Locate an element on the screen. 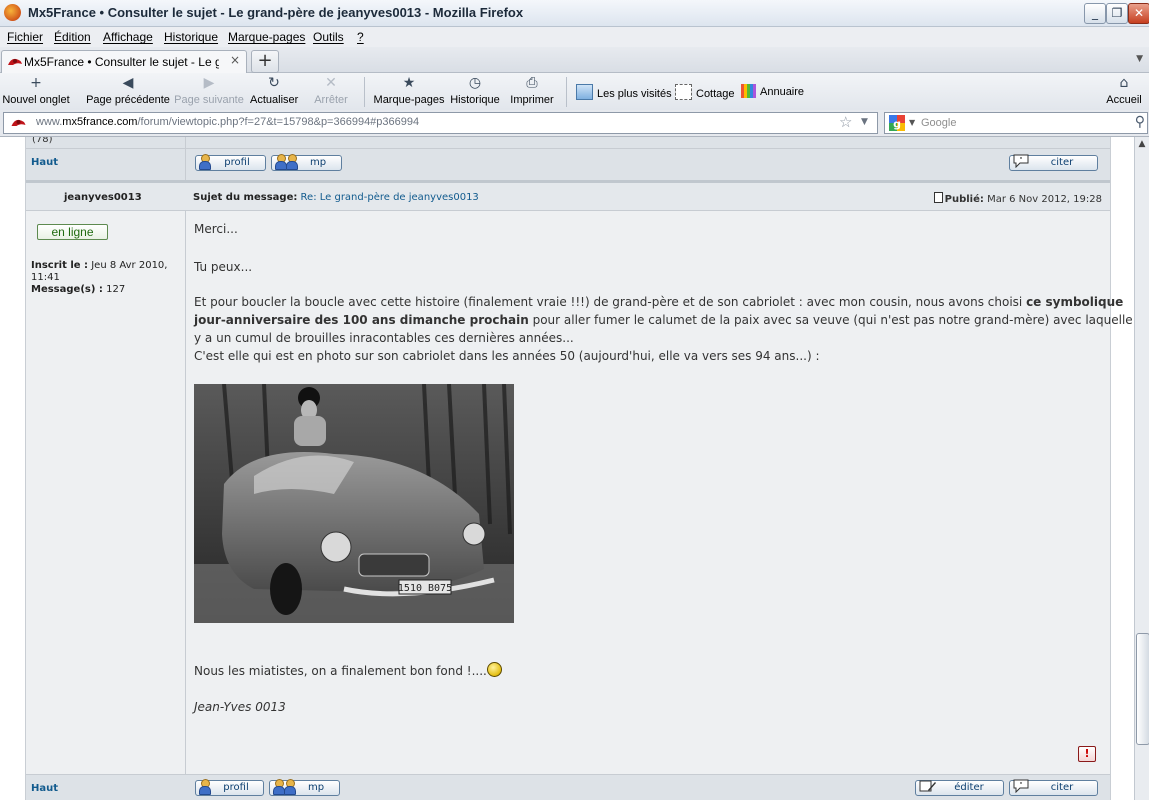  scroll-up-arrow-icon: ▲ is located at coordinates (1142, 145).